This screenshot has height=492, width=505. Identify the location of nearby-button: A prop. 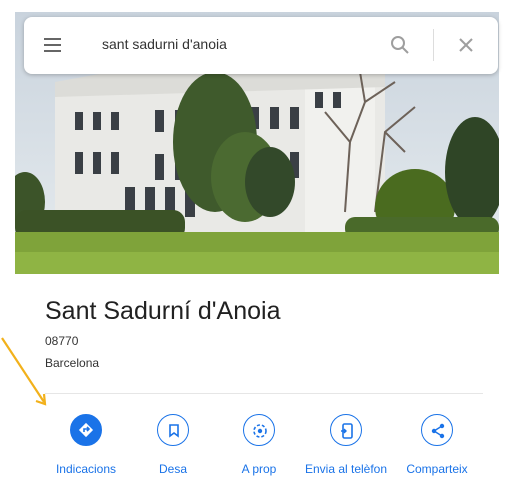
(259, 445).